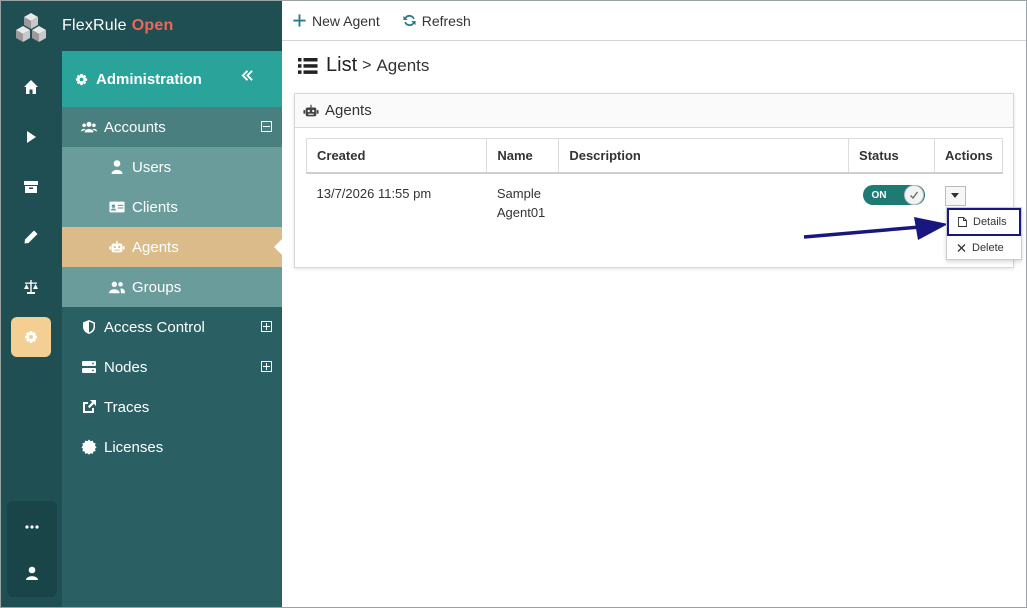 The image size is (1027, 608). Describe the element at coordinates (154, 327) in the screenshot. I see `sidebar-item-label: Access Control` at that location.